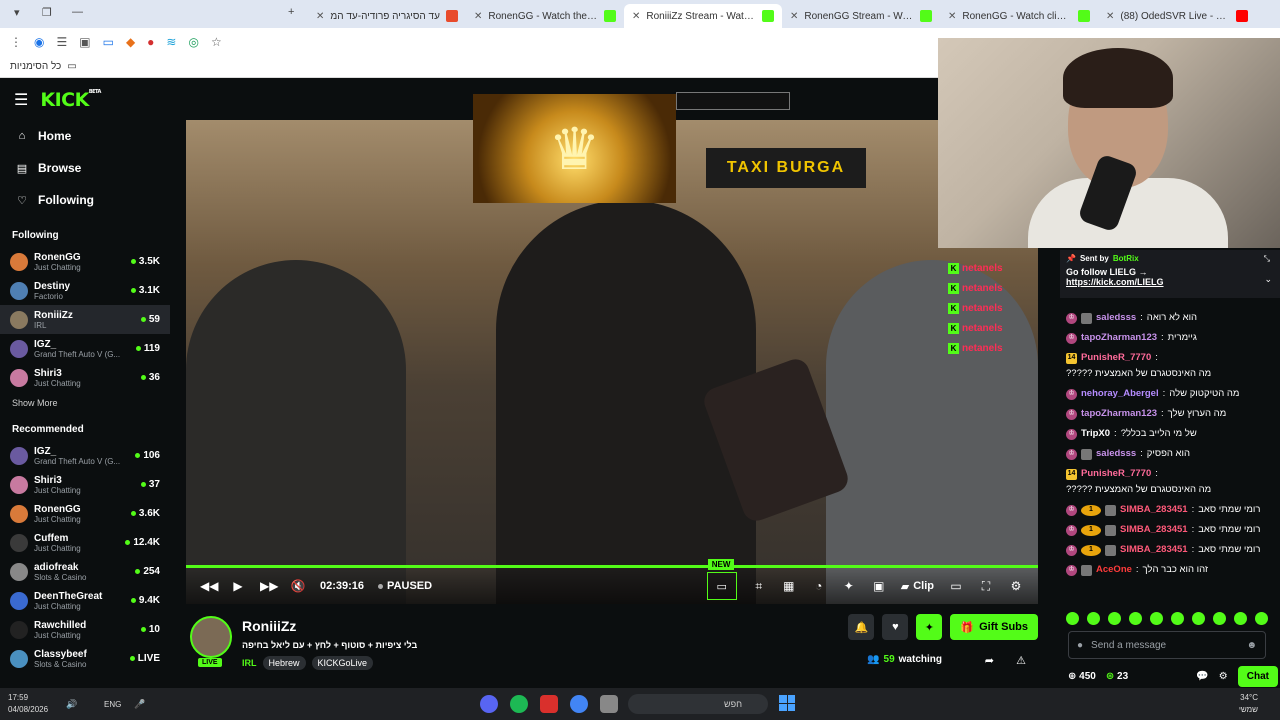 This screenshot has width=1280, height=720. Describe the element at coordinates (759, 586) in the screenshot. I see `crop-icon: ⌗` at that location.